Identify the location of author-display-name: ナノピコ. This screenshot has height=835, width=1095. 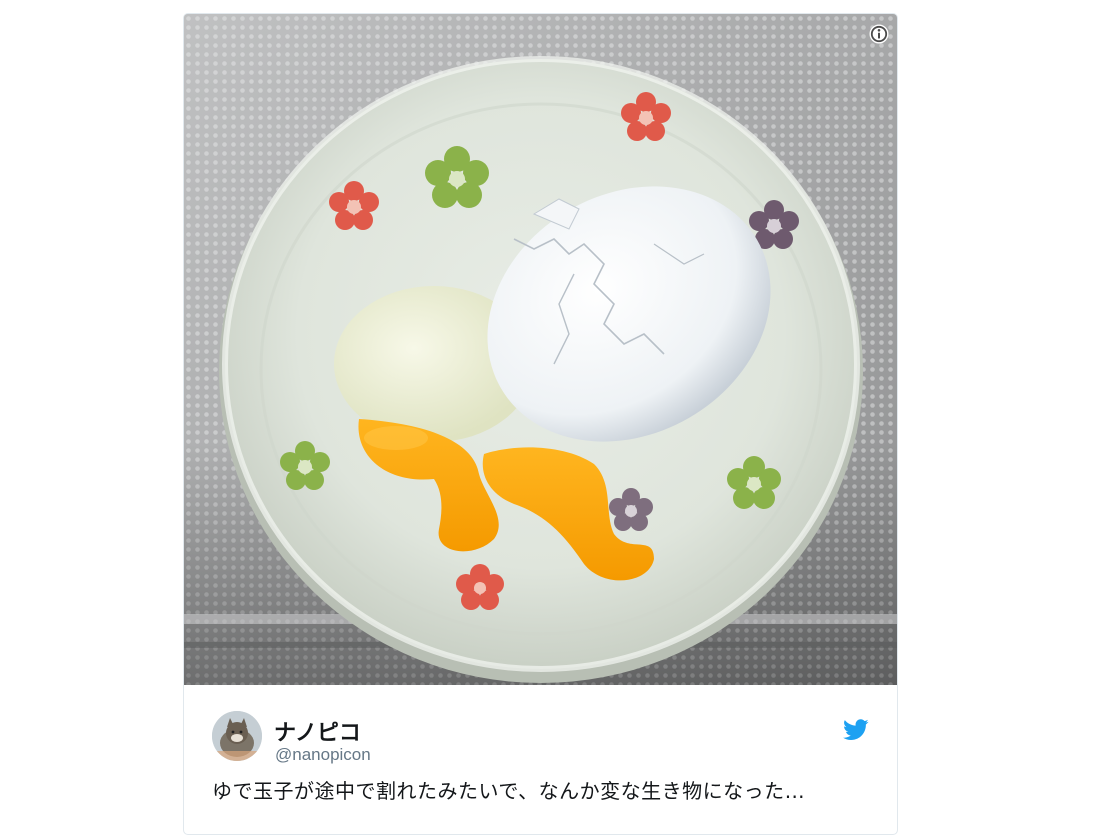
(317, 731).